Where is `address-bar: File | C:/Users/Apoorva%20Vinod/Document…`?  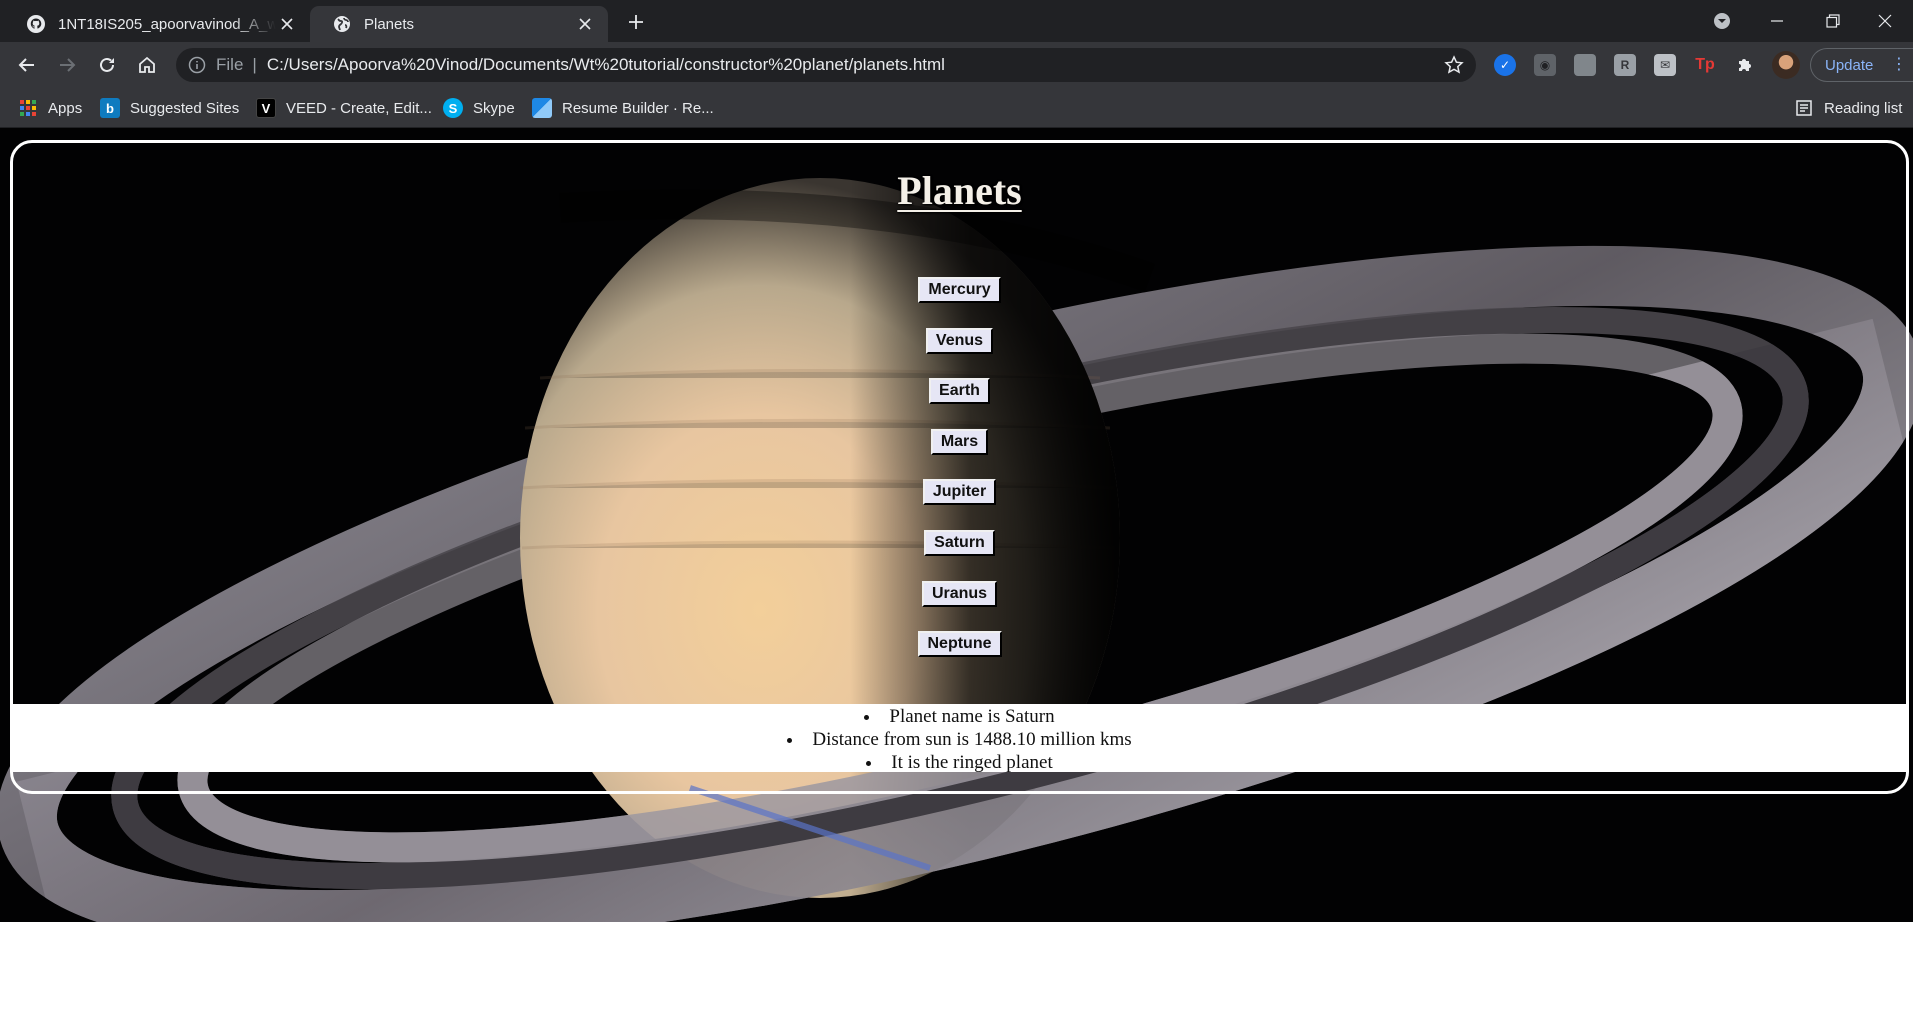
address-bar: File | C:/Users/Apoorva%20Vinod/Document… is located at coordinates (826, 65).